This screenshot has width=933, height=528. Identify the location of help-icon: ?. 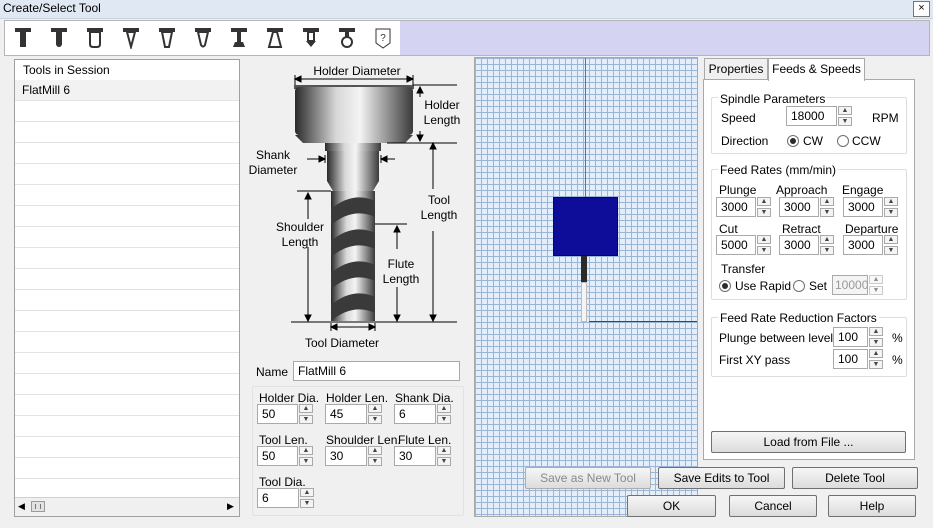
(383, 38).